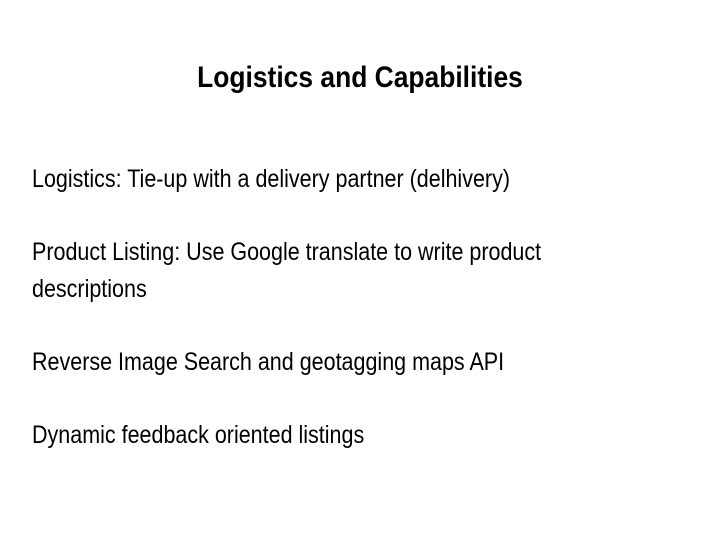 The image size is (720, 540). I want to click on slide-title: Logistics and Capabilities, so click(360, 77).